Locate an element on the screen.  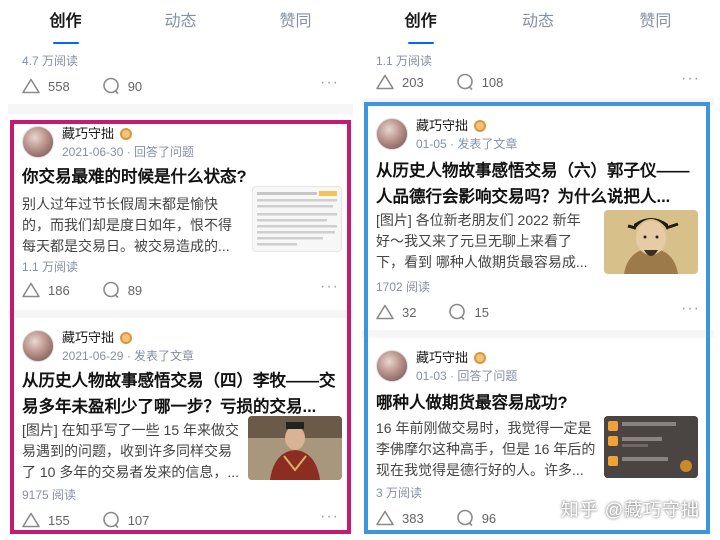
watermark: 知乎 @藏巧守拙 is located at coordinates (630, 510).